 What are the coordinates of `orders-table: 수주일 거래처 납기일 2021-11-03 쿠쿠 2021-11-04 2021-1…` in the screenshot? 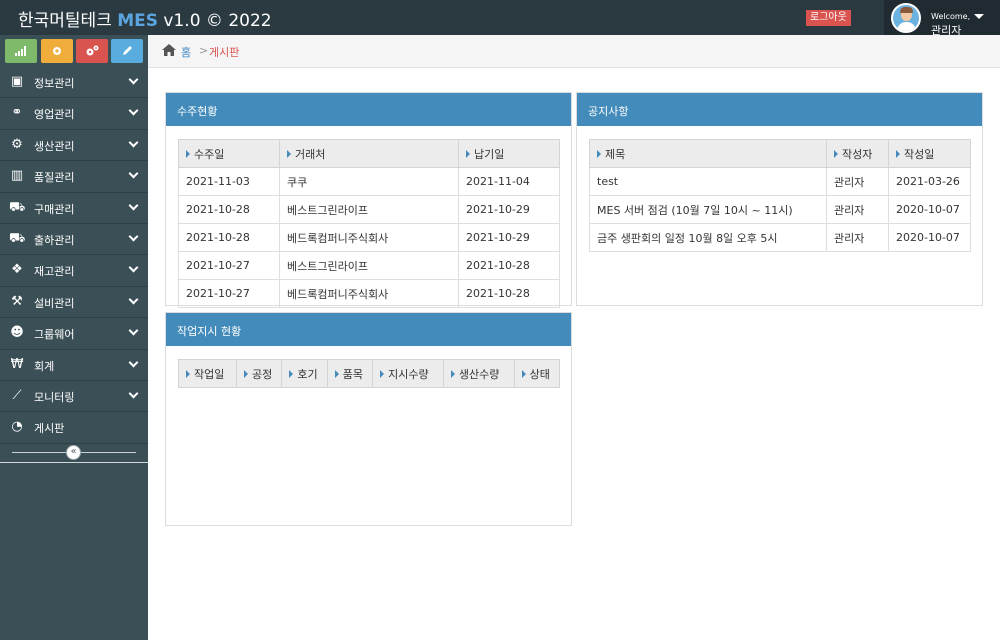 It's located at (369, 223).